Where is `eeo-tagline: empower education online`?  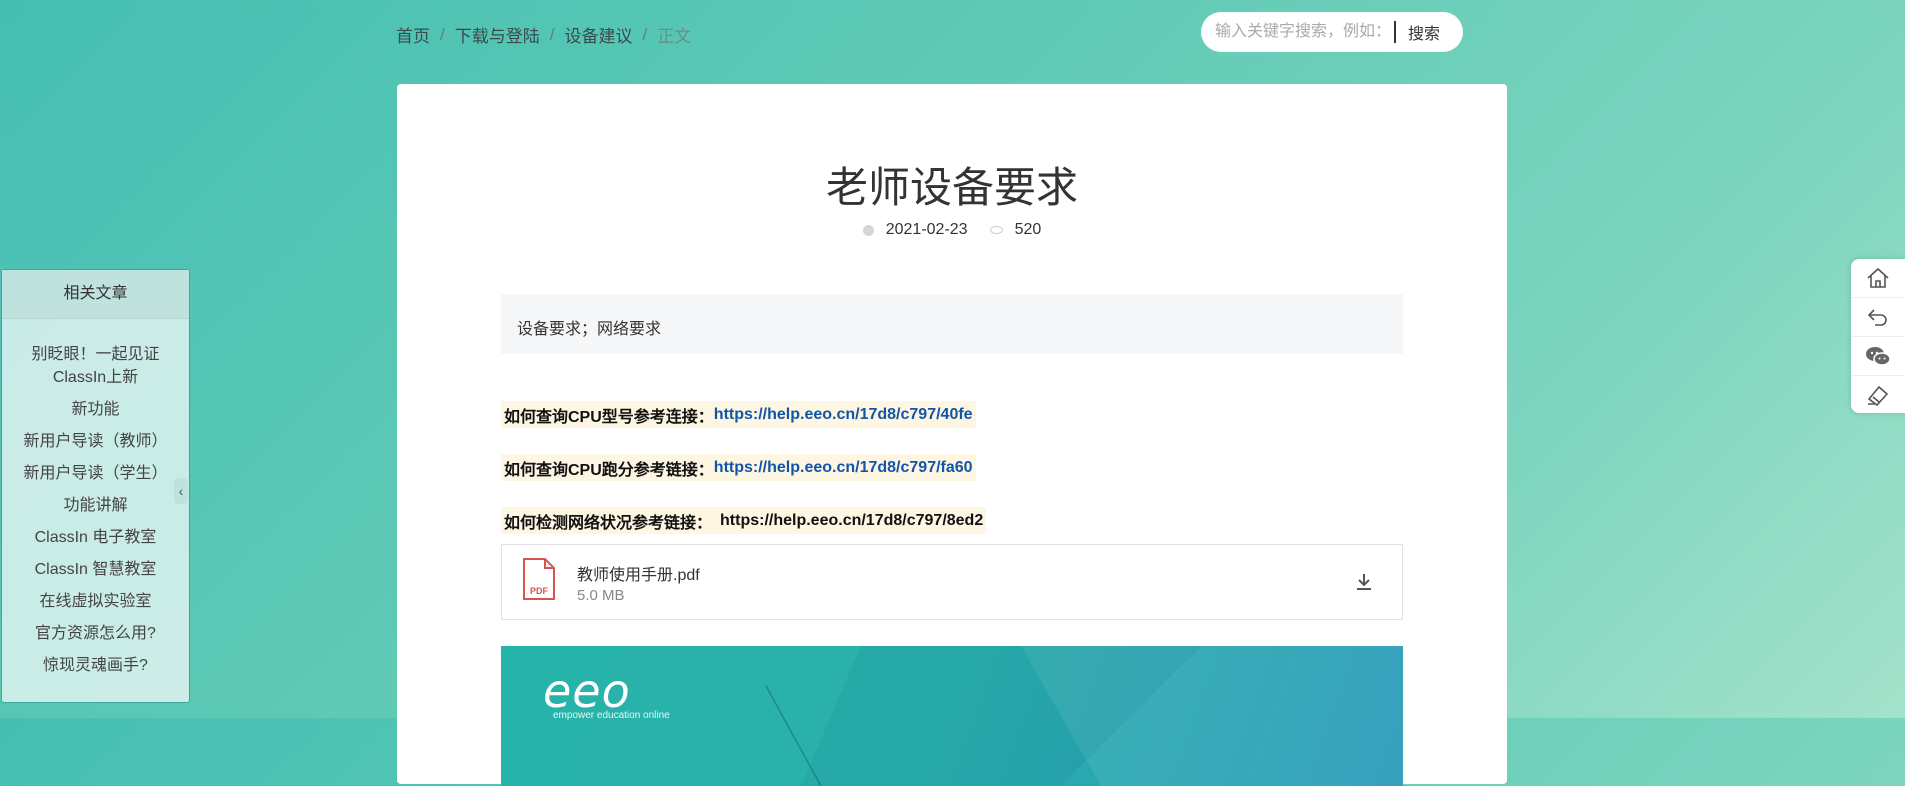 eeo-tagline: empower education online is located at coordinates (611, 715).